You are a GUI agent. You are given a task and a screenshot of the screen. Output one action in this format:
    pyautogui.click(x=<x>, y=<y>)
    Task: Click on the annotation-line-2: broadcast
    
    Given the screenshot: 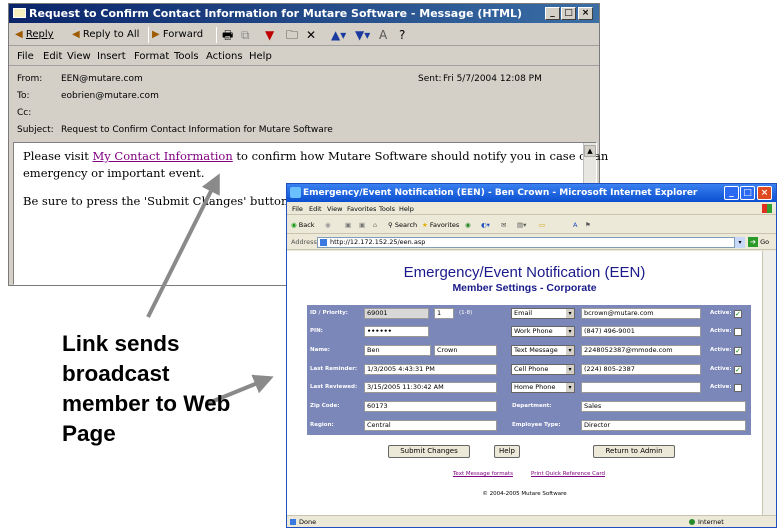 What is the action you would take?
    pyautogui.click(x=116, y=373)
    